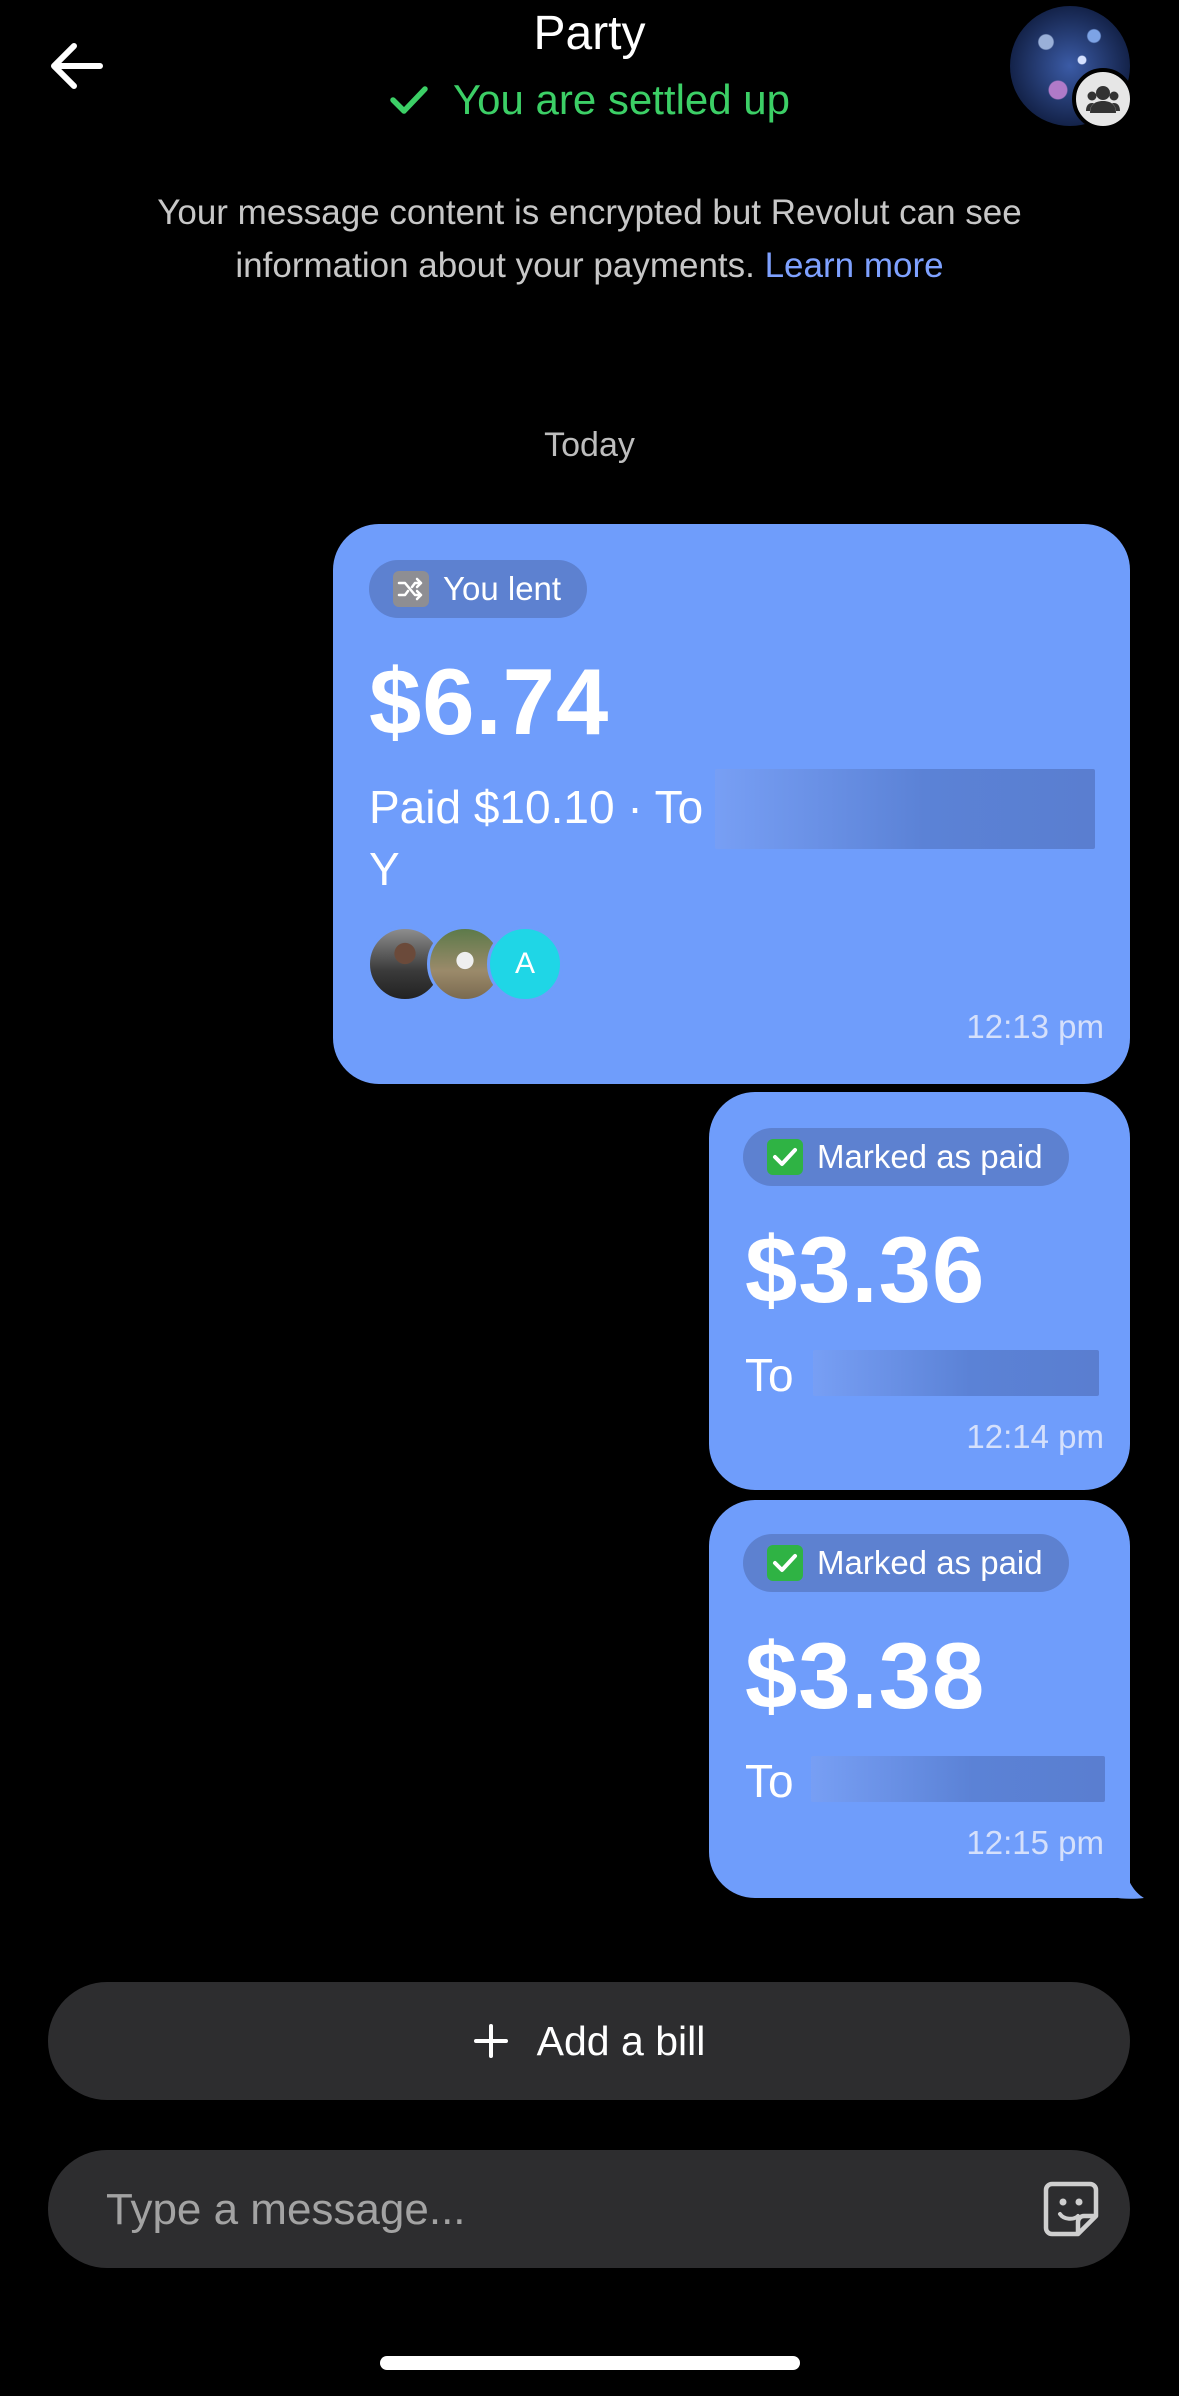 The height and width of the screenshot is (2396, 1179). I want to click on timestamp: 12:15 pm, so click(1035, 1842).